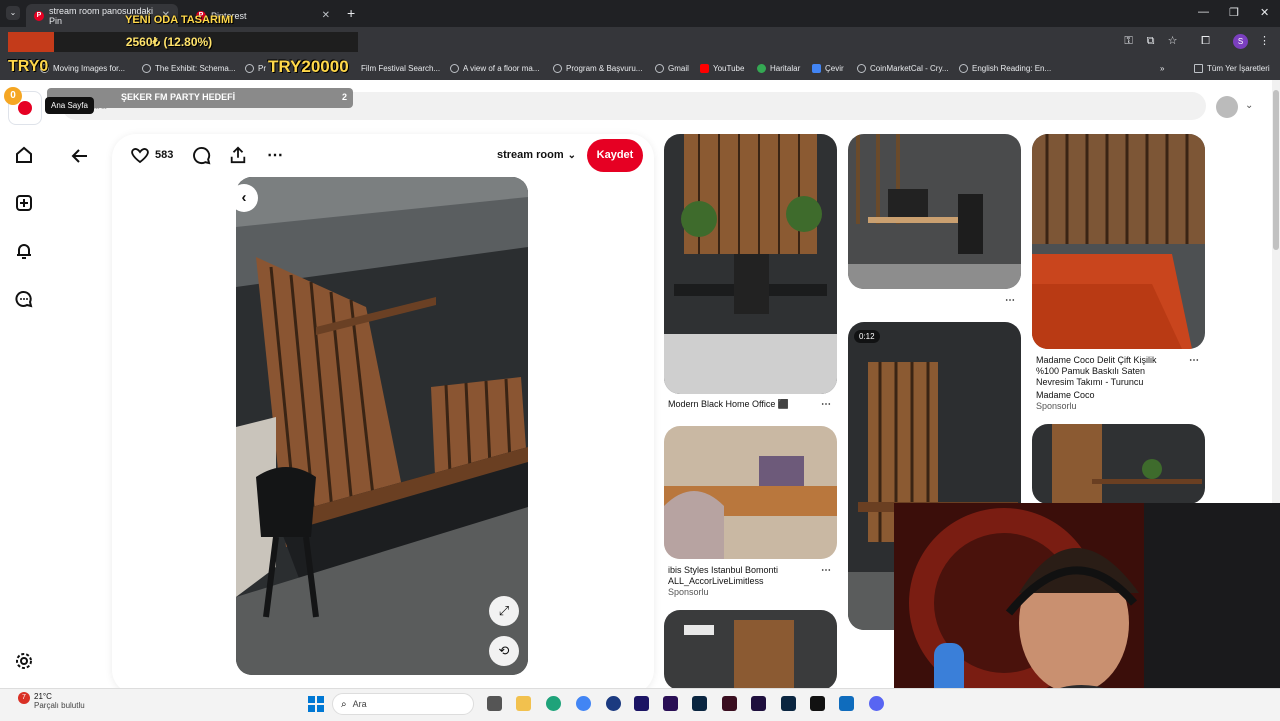 The image size is (1280, 721). I want to click on feed-pin-subcaption: Madame Coco, so click(1065, 395).